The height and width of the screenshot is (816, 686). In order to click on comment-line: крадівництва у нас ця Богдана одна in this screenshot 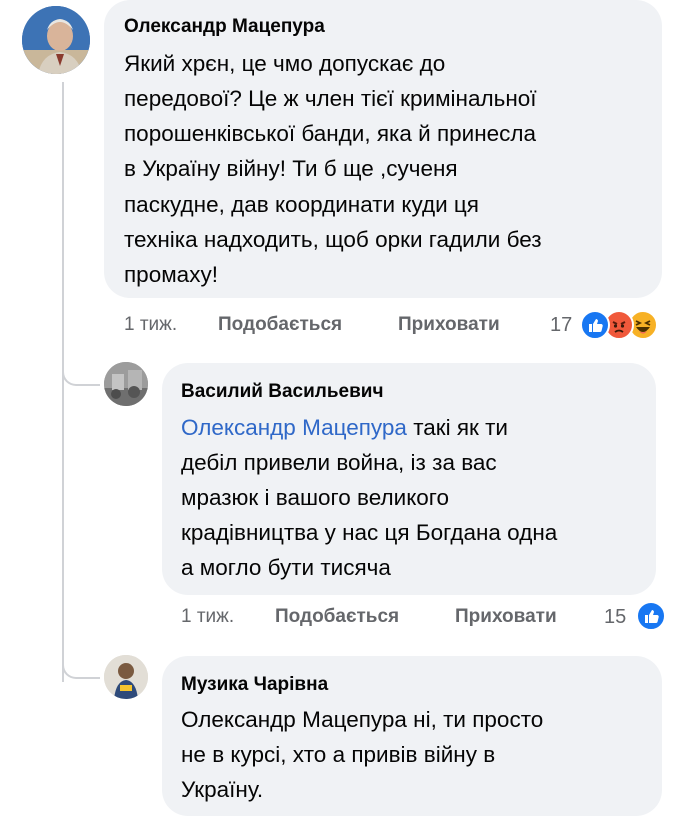, I will do `click(369, 532)`.